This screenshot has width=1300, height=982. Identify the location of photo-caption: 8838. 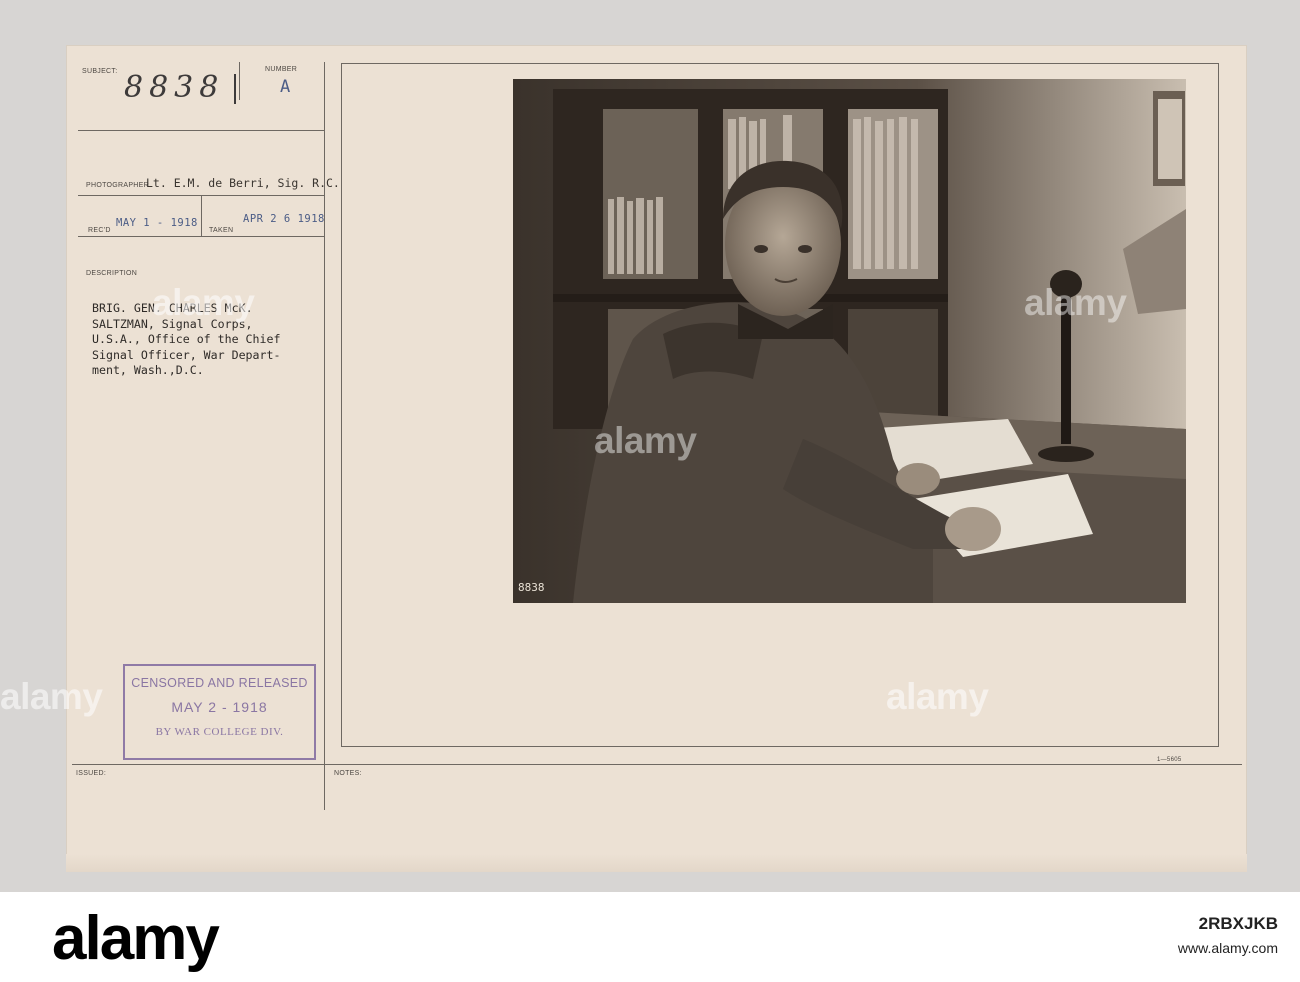
(531, 587).